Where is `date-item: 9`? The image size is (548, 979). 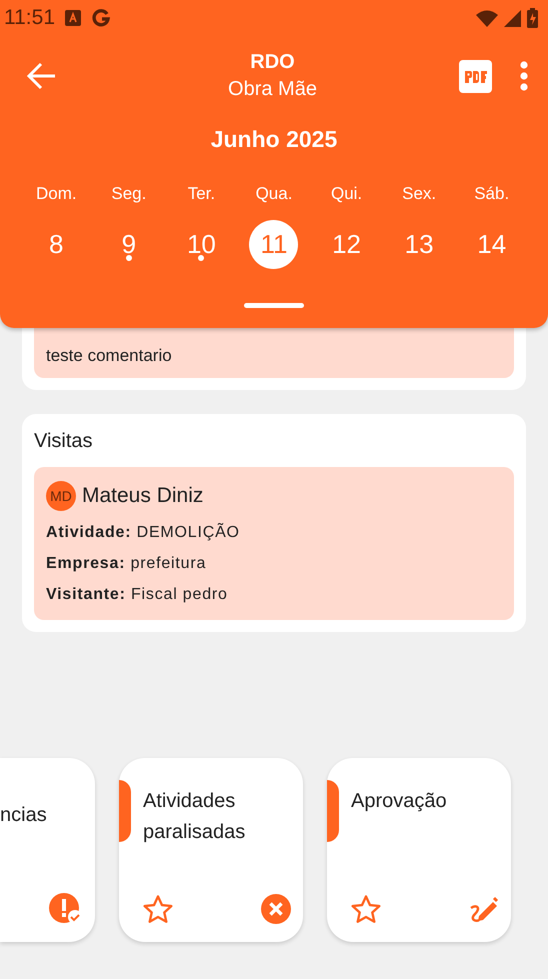 date-item: 9 is located at coordinates (129, 244).